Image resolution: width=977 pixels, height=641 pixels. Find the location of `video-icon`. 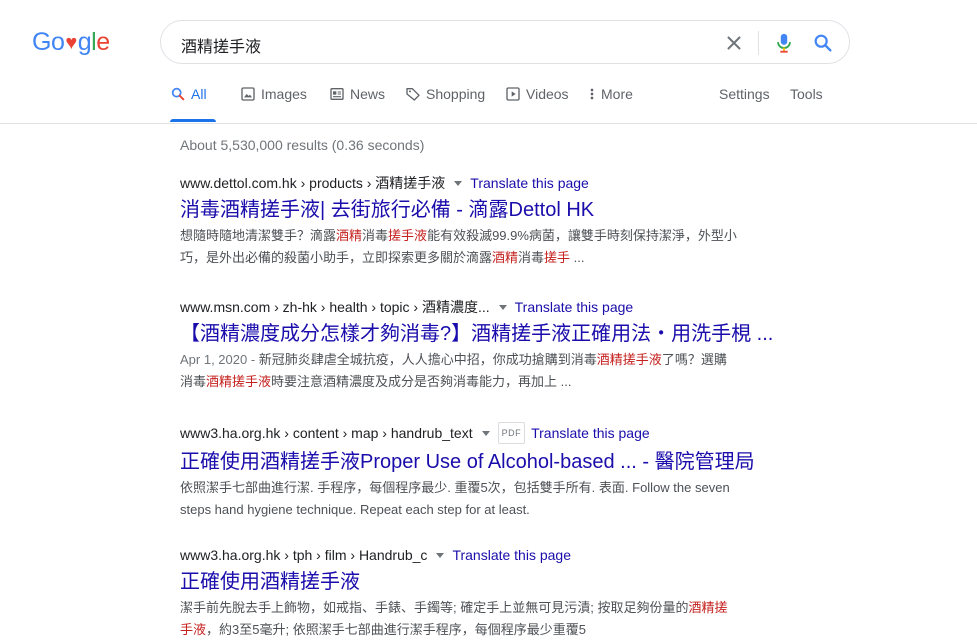

video-icon is located at coordinates (513, 94).